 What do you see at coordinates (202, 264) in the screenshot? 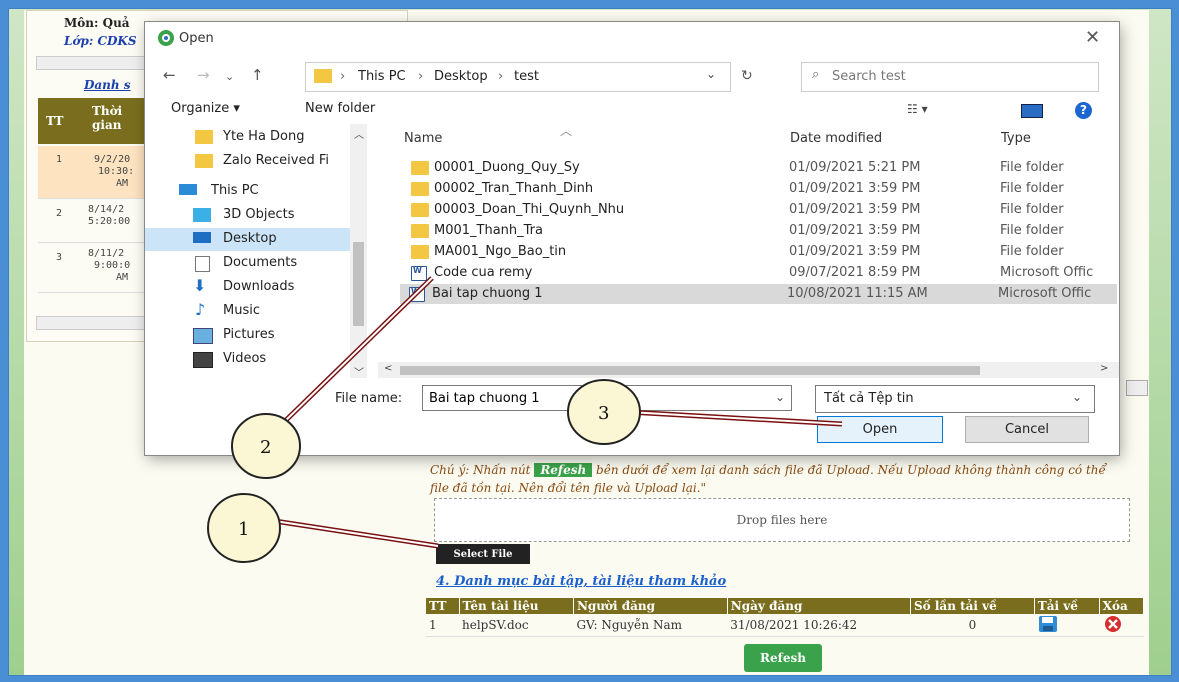
I see `document-icon` at bounding box center [202, 264].